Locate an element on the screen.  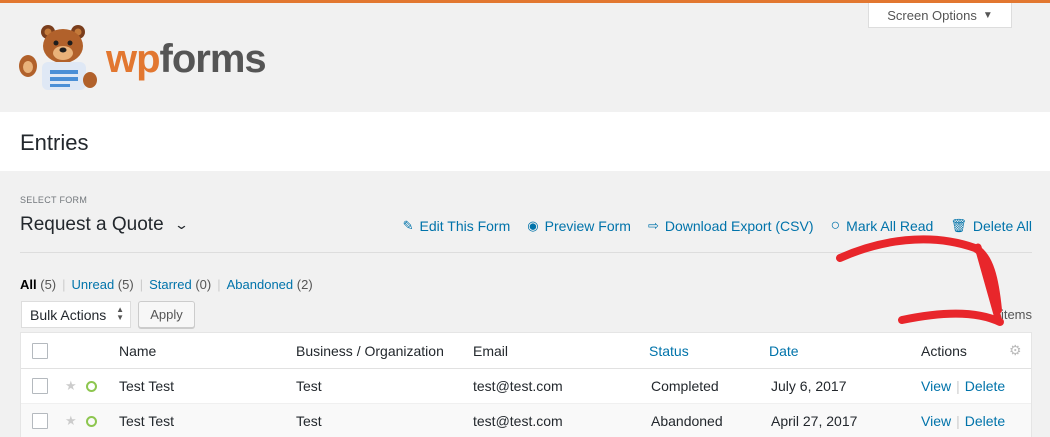
pencil-icon: ✎ is located at coordinates (408, 225).